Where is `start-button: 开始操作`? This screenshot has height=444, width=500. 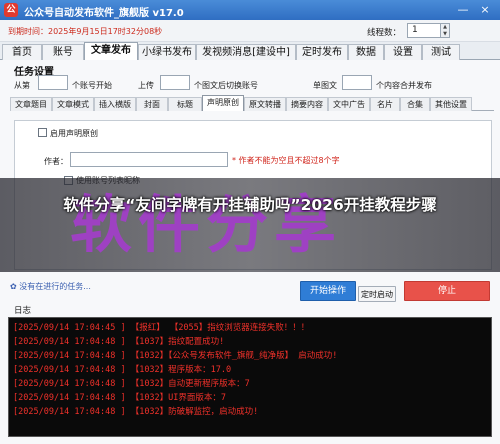 start-button: 开始操作 is located at coordinates (328, 291).